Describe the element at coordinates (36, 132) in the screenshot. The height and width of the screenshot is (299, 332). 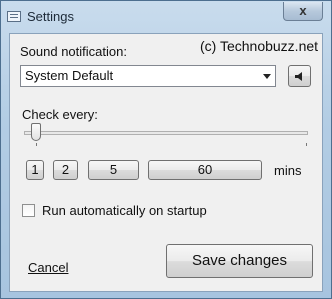
I see `interval-slider-thumb` at that location.